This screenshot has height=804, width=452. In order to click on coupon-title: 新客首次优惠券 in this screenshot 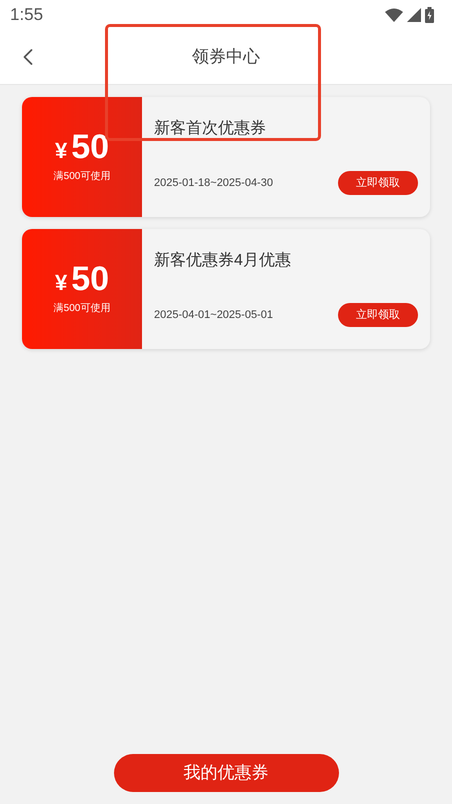, I will do `click(210, 128)`.